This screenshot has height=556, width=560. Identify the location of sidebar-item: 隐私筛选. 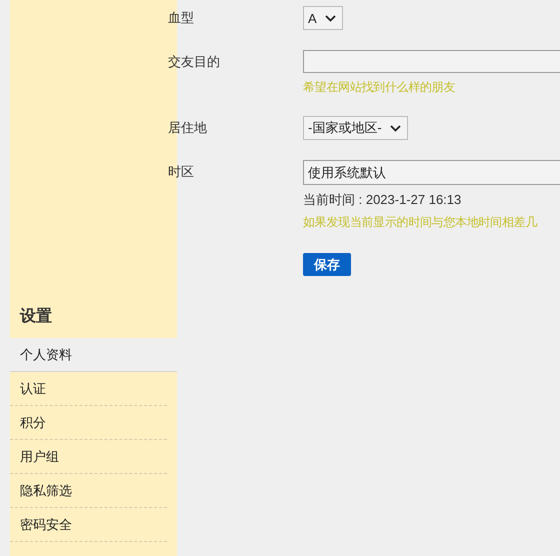
(88, 491).